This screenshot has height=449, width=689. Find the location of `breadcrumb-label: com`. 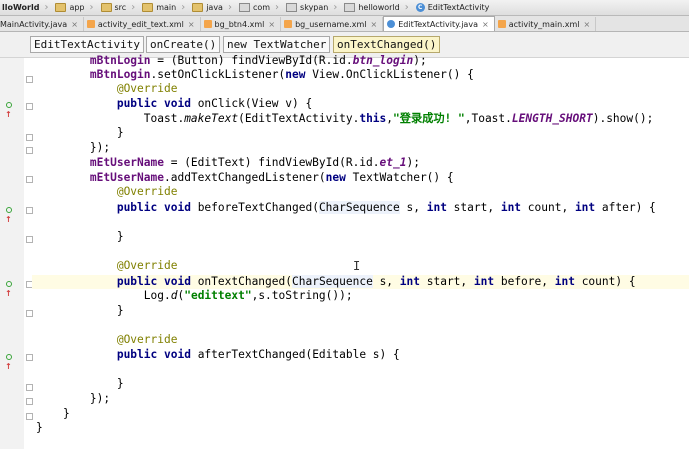

breadcrumb-label: com is located at coordinates (261, 7).